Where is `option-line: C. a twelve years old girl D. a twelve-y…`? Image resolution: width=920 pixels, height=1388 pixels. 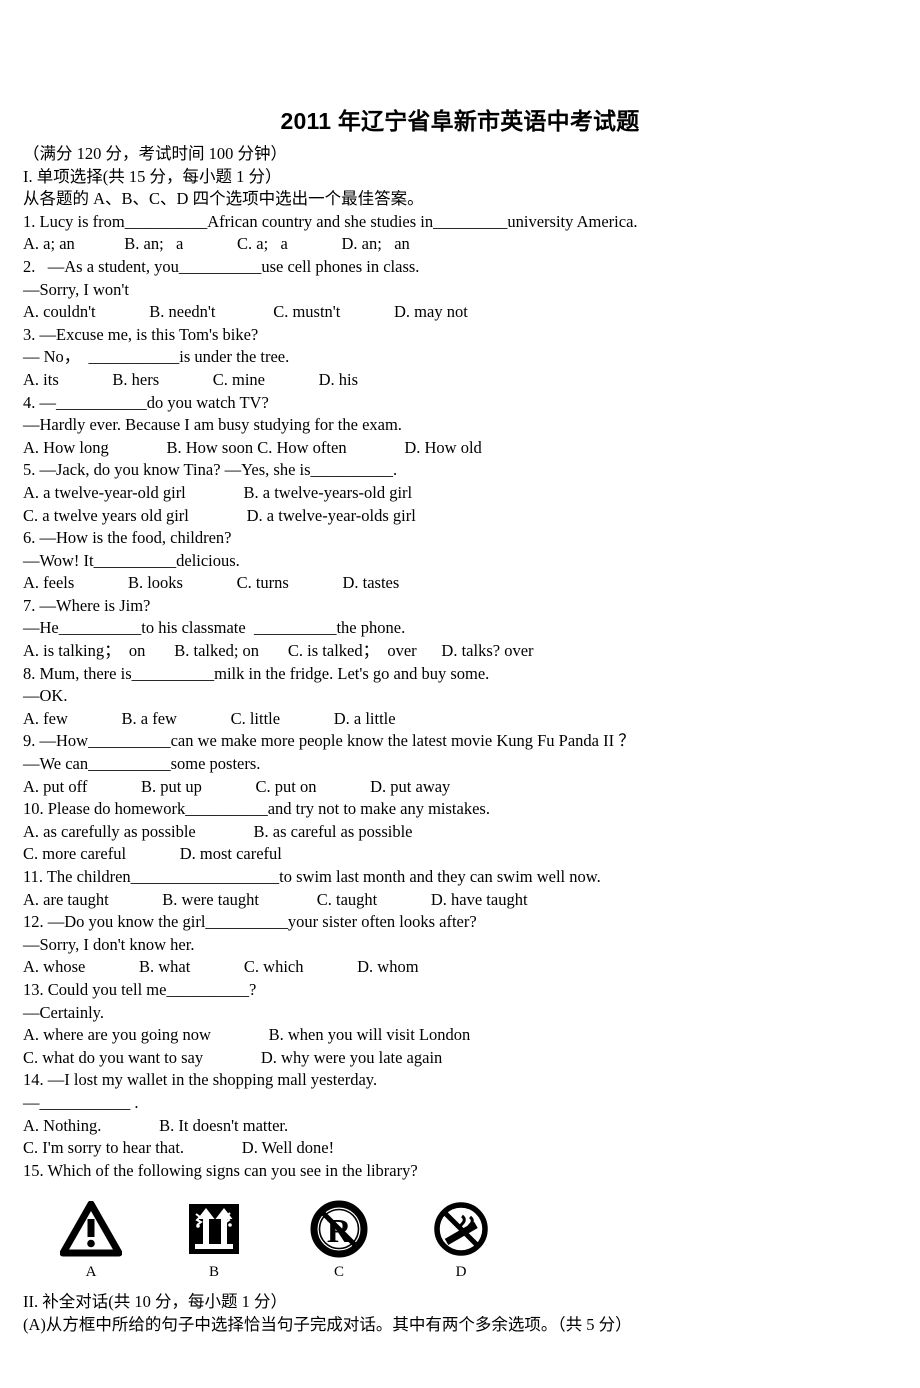
option-line: C. a twelve years old girl D. a twelve-y… is located at coordinates (219, 515).